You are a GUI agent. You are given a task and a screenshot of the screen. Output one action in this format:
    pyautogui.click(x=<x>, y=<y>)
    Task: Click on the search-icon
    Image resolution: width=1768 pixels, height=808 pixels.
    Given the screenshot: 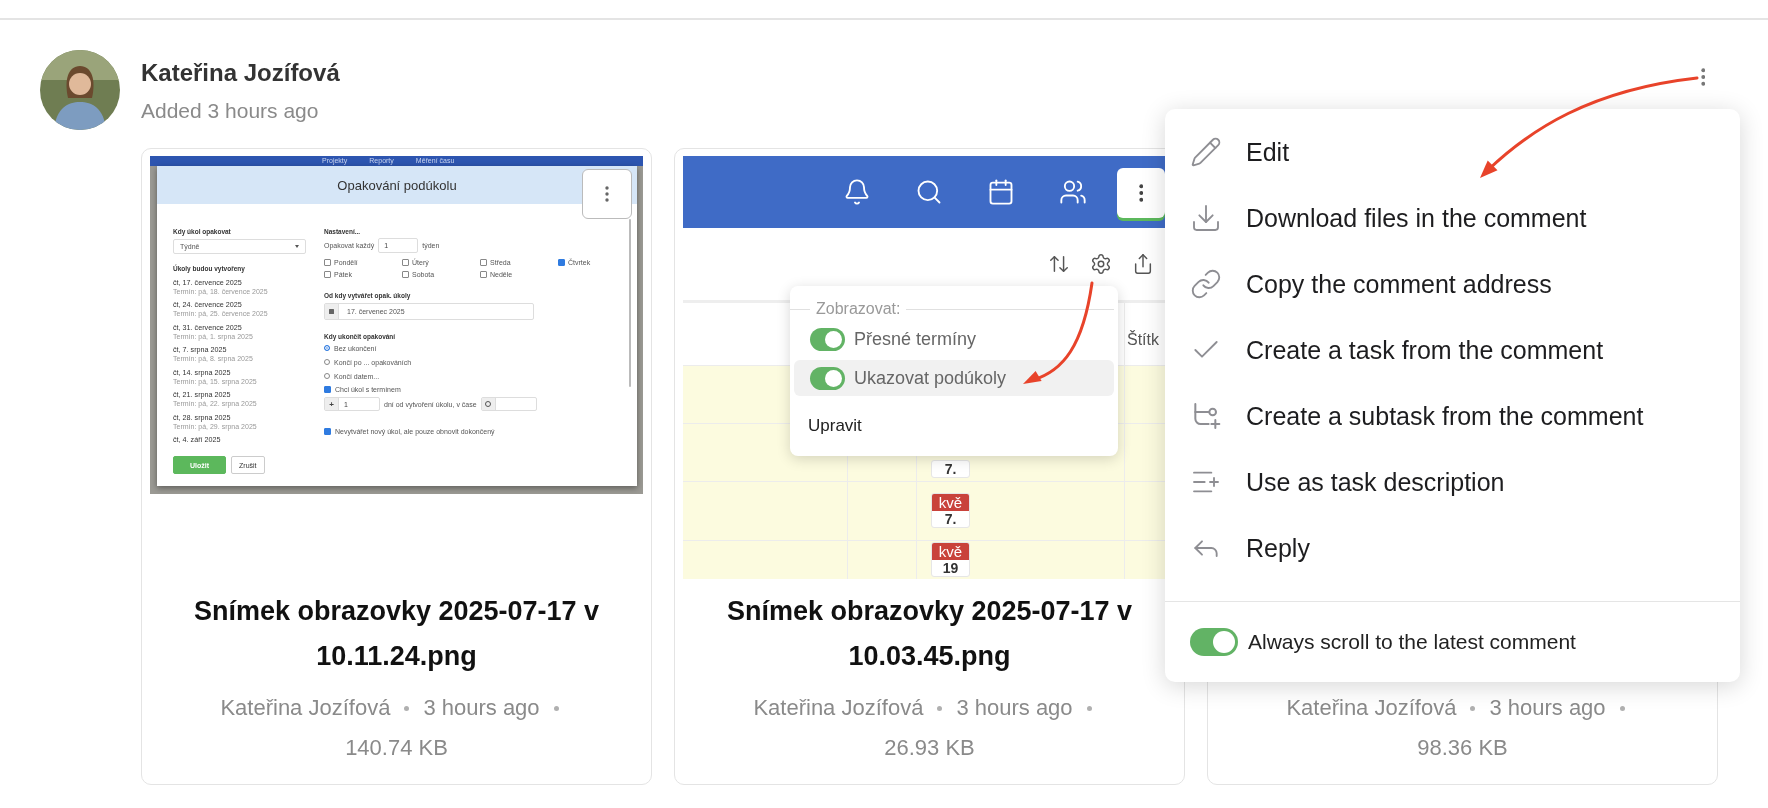 What is the action you would take?
    pyautogui.click(x=929, y=192)
    